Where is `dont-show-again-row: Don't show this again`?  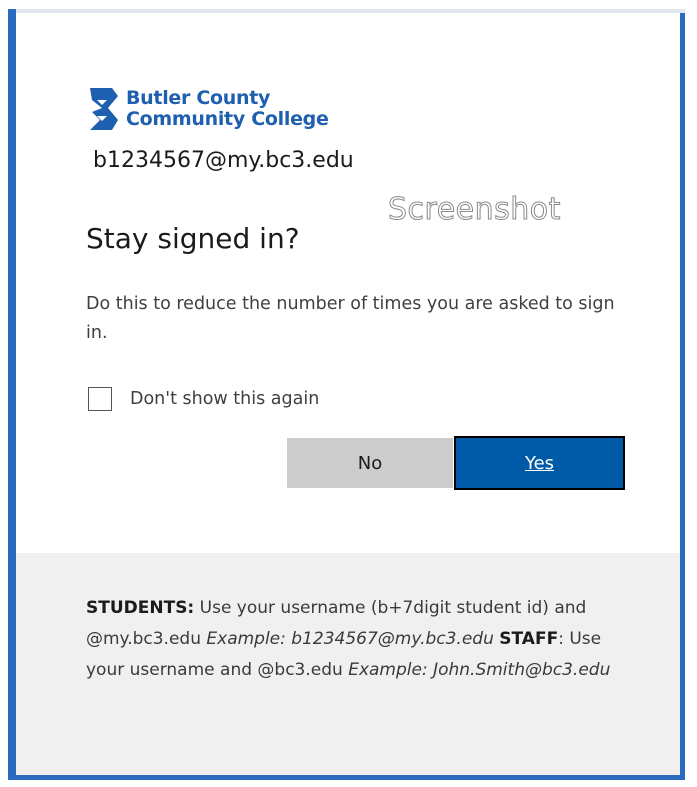
dont-show-again-row: Don't show this again is located at coordinates (203, 399).